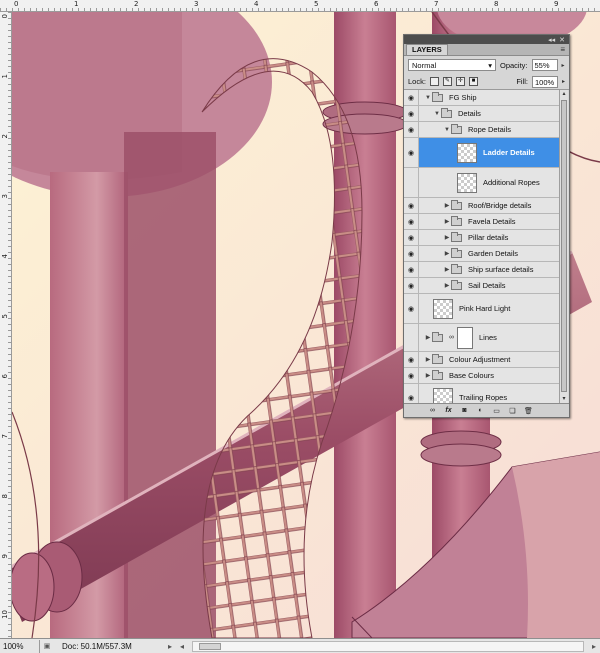  What do you see at coordinates (20, 646) in the screenshot?
I see `zoom-level: 100%` at bounding box center [20, 646].